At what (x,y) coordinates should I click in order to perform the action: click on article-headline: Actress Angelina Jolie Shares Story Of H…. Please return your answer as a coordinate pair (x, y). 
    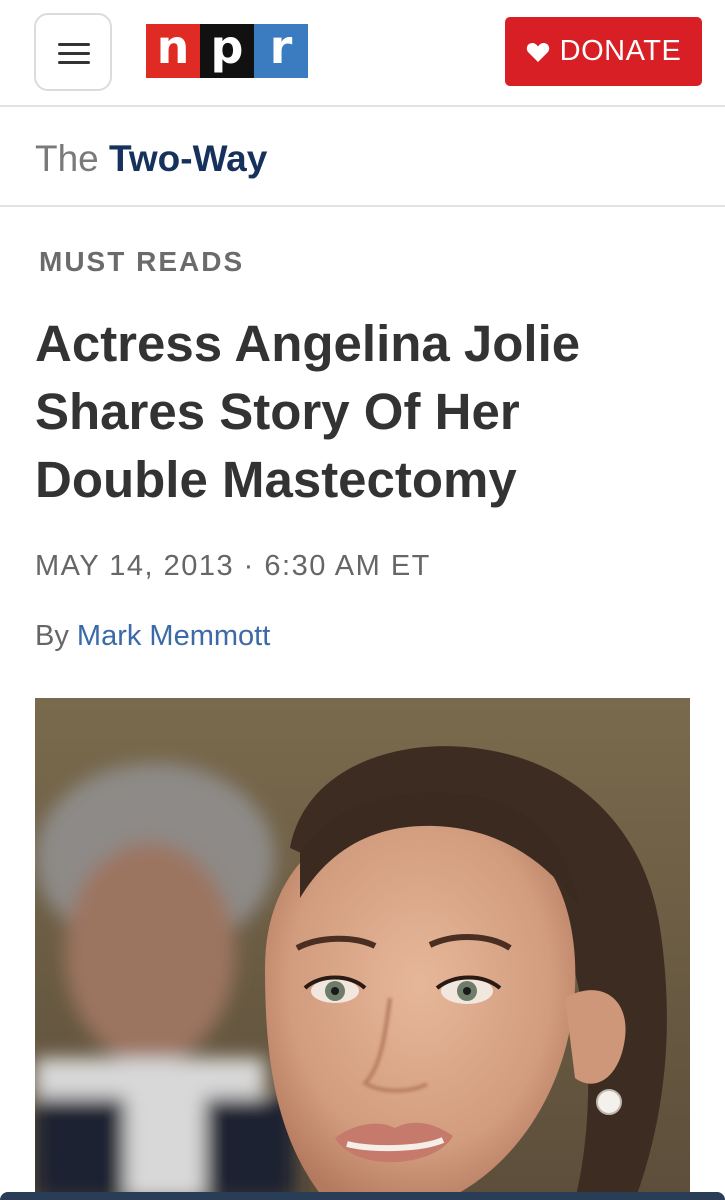
    Looking at the image, I should click on (308, 411).